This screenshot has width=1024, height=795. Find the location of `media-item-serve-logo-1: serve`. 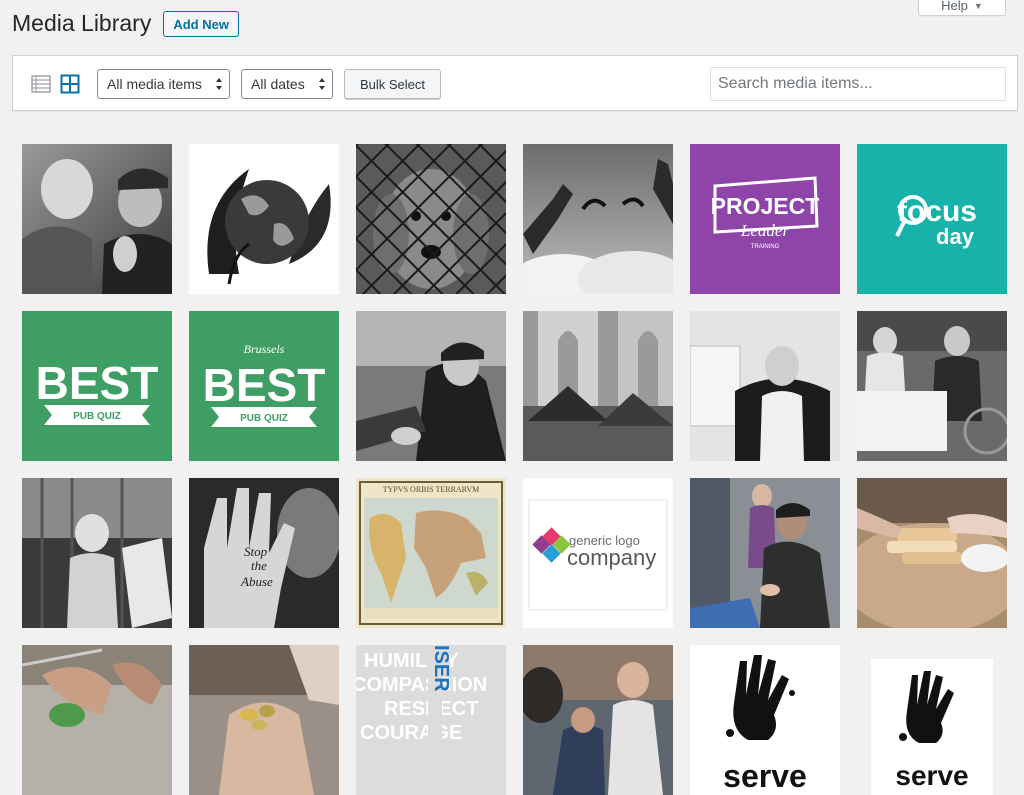

media-item-serve-logo-1: serve is located at coordinates (765, 720).